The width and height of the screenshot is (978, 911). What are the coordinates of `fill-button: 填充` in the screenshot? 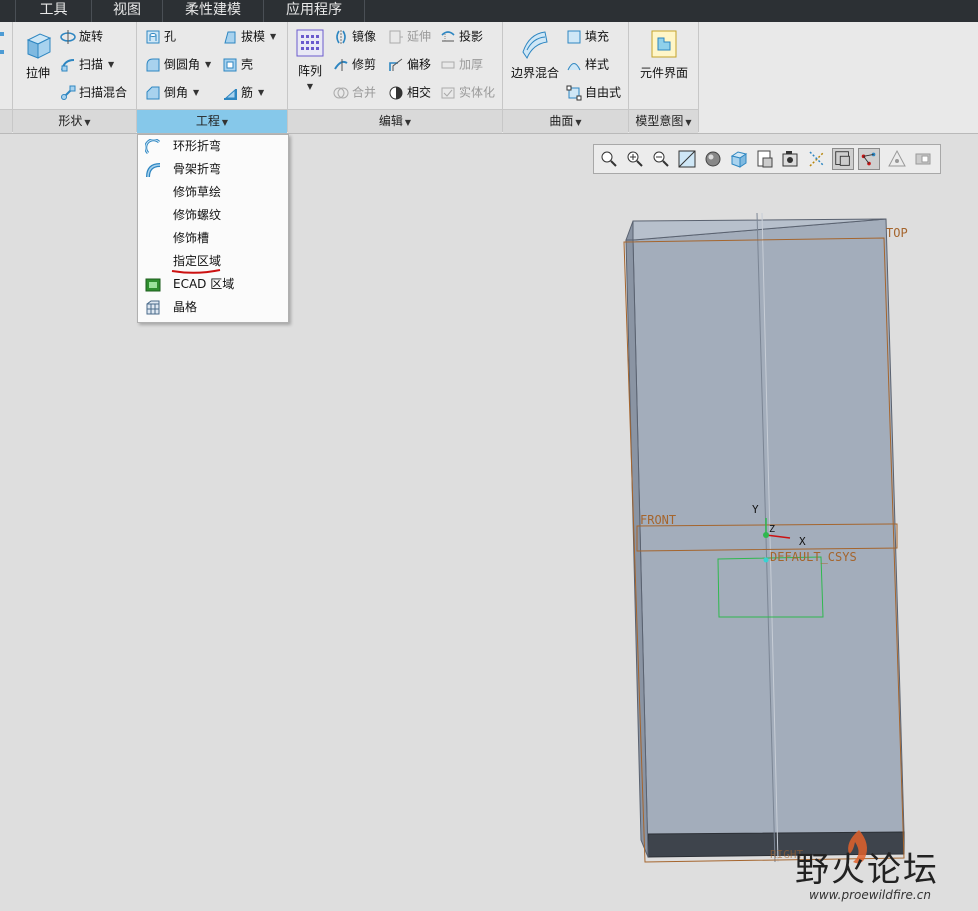 It's located at (587, 36).